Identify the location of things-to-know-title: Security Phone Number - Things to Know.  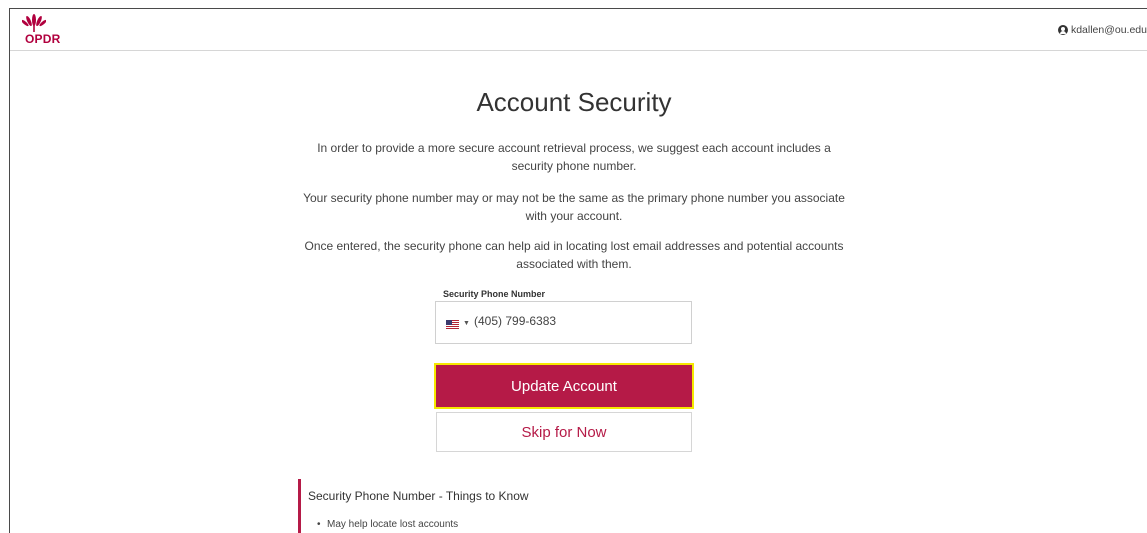
(418, 496).